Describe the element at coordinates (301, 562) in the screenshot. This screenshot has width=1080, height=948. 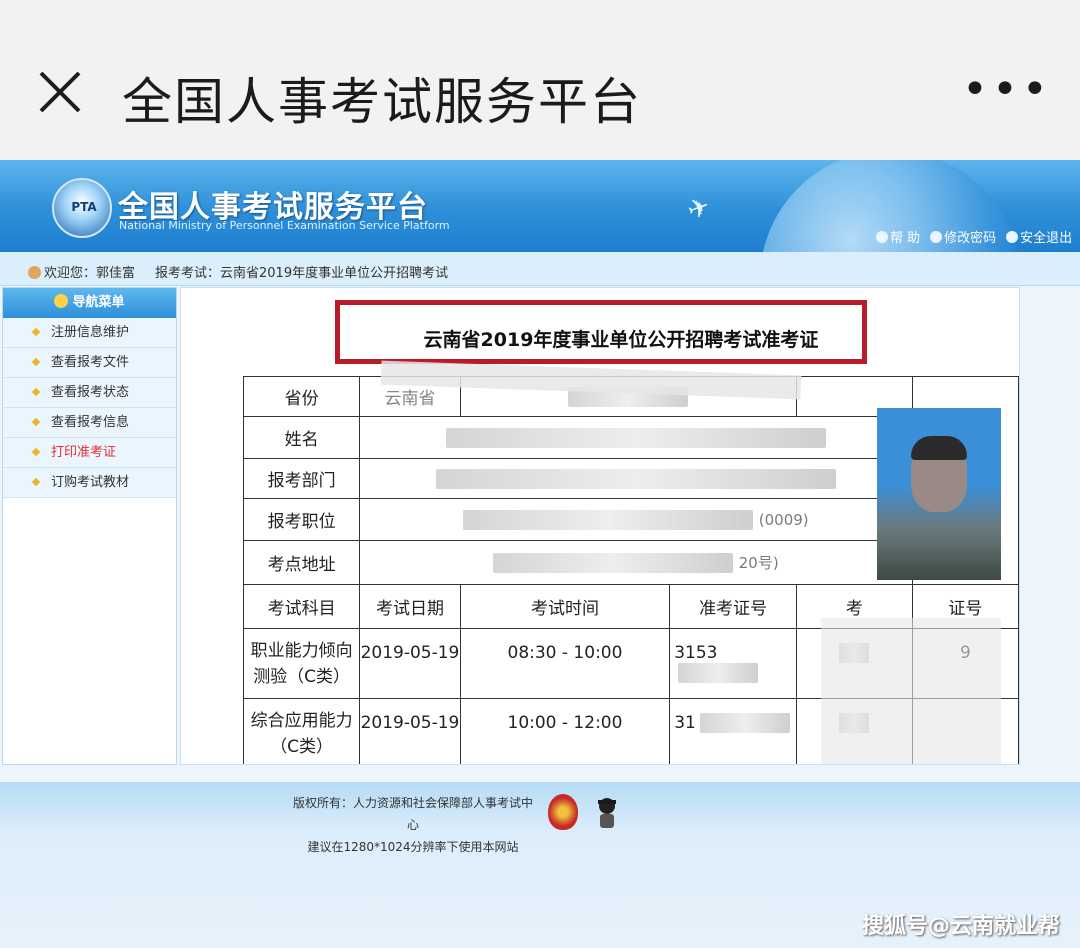
I see `label-address: 考点地址` at that location.